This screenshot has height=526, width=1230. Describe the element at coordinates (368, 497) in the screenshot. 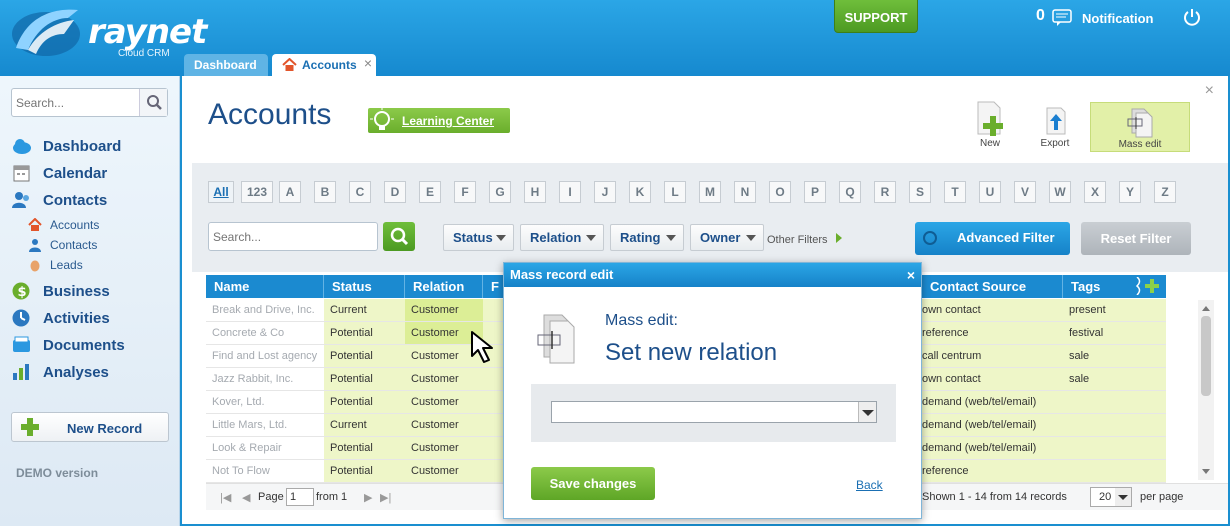

I see `next-page-icon: ▶` at that location.